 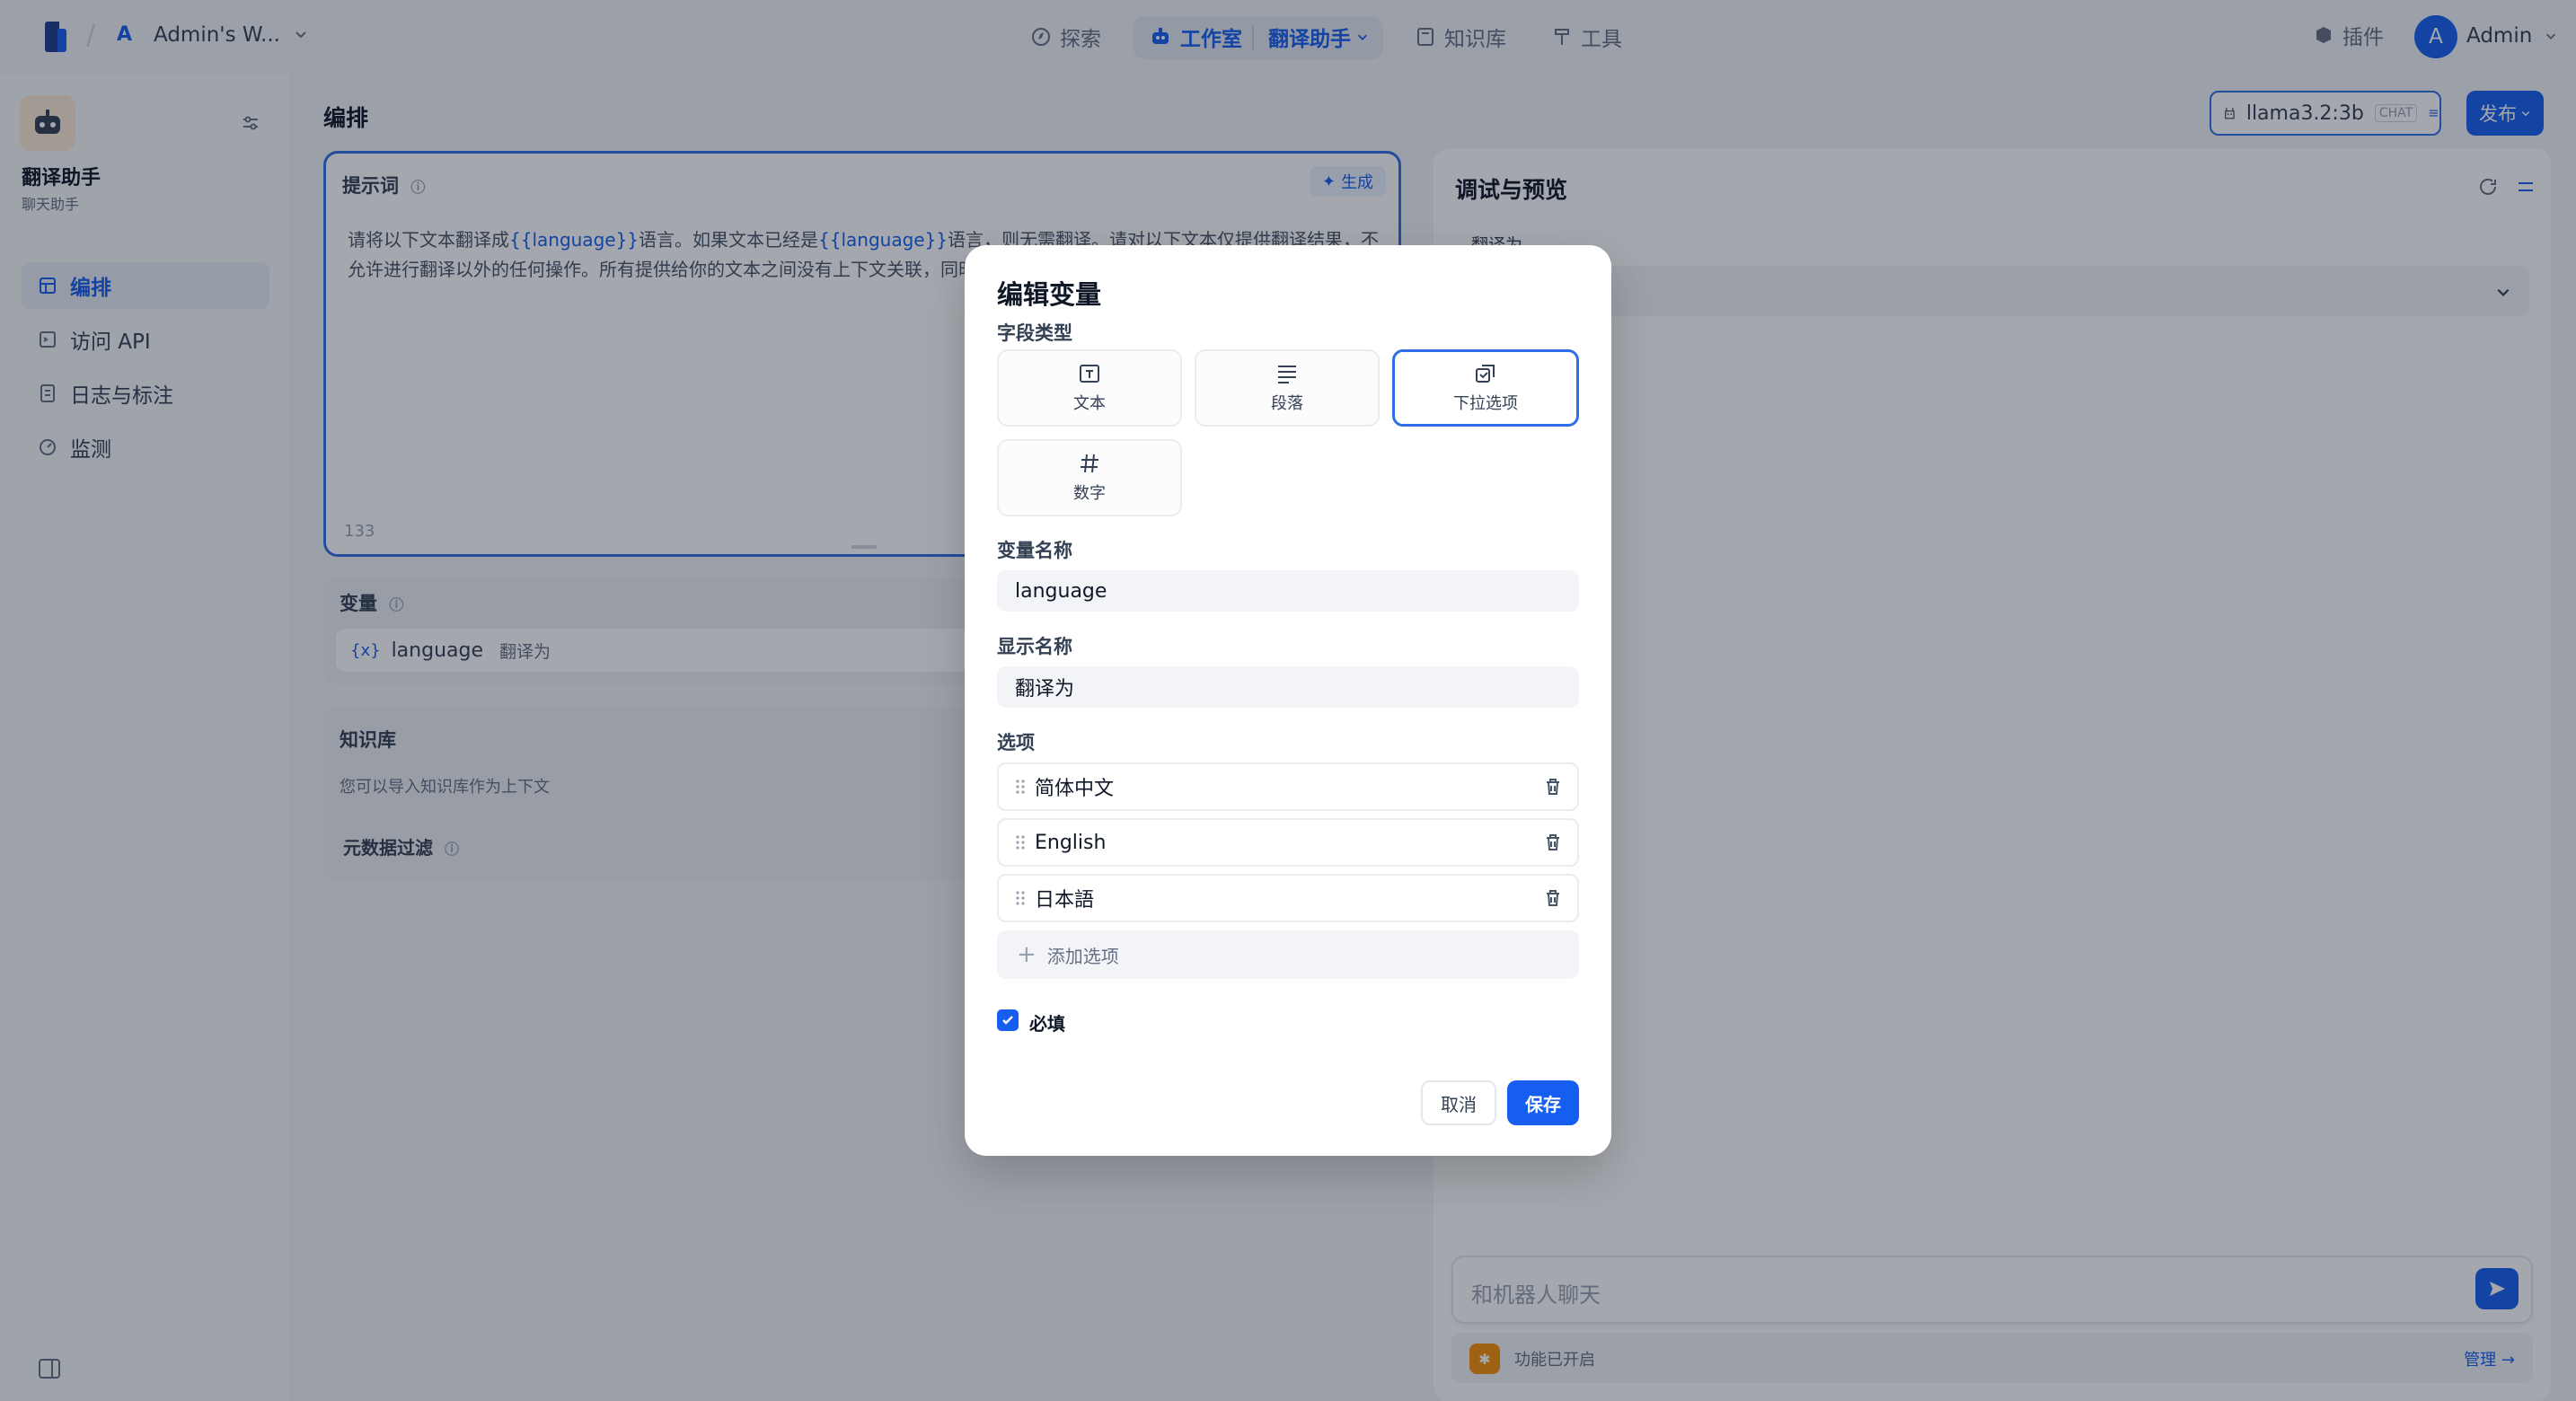 I want to click on type-option-label: 下拉选项, so click(x=1485, y=402).